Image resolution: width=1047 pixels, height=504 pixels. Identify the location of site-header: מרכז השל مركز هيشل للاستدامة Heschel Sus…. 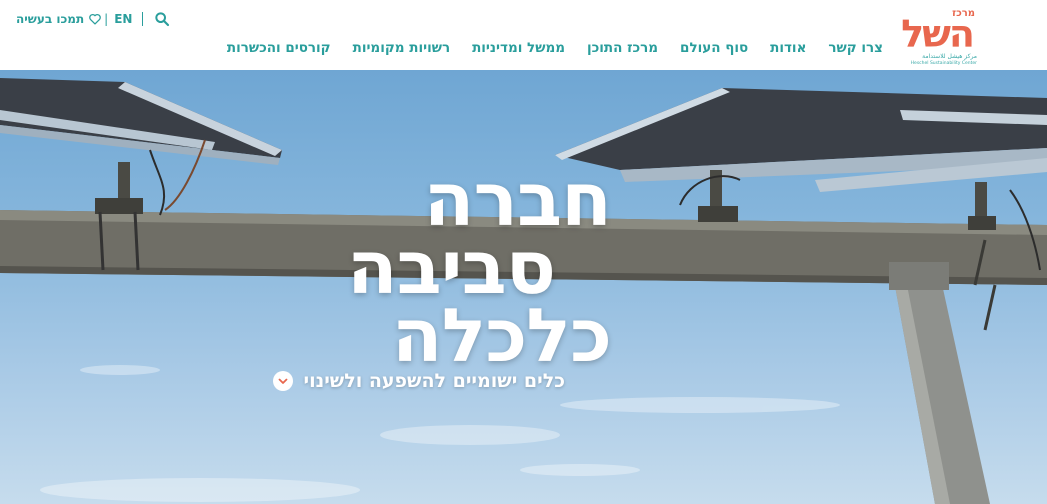
(523, 35).